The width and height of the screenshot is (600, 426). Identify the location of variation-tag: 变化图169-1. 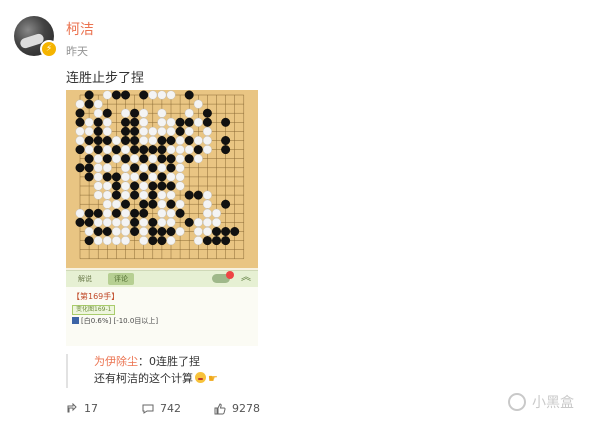
(94, 310).